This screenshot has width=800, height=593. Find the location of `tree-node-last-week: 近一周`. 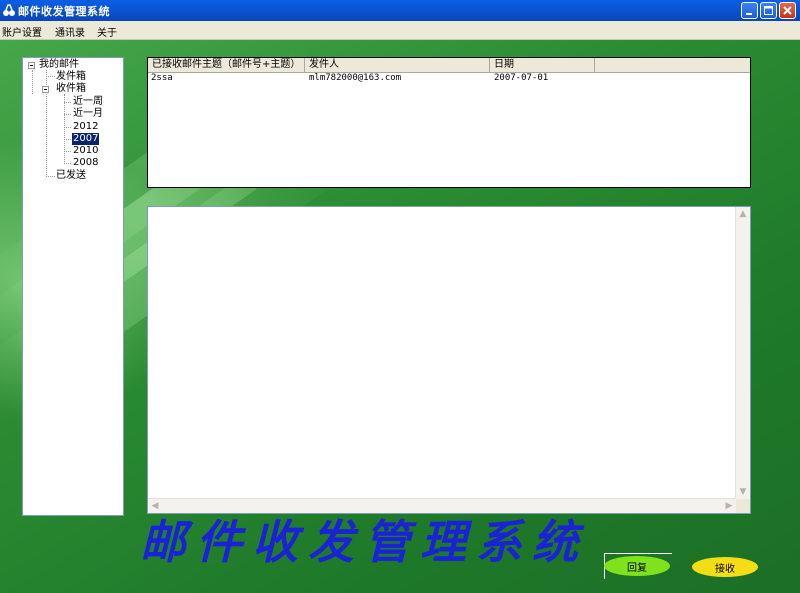

tree-node-last-week: 近一周 is located at coordinates (88, 102).